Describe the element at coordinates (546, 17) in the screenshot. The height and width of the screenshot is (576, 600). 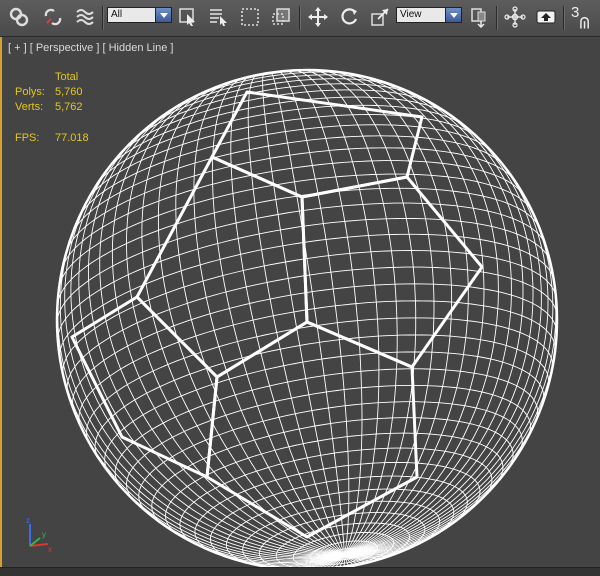
I see `keyboard-shortcut-override-icon` at that location.